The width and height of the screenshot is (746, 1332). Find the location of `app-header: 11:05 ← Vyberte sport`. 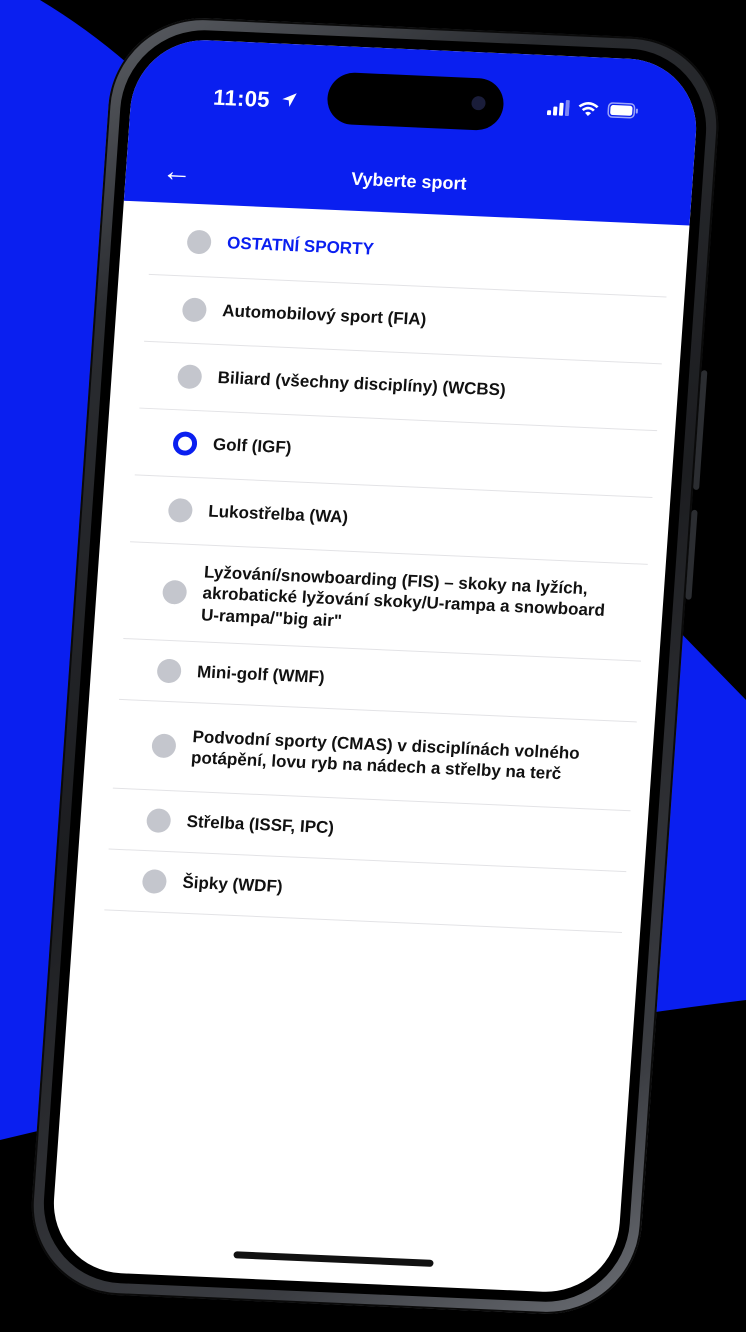

app-header: 11:05 ← Vyberte sport is located at coordinates (412, 131).